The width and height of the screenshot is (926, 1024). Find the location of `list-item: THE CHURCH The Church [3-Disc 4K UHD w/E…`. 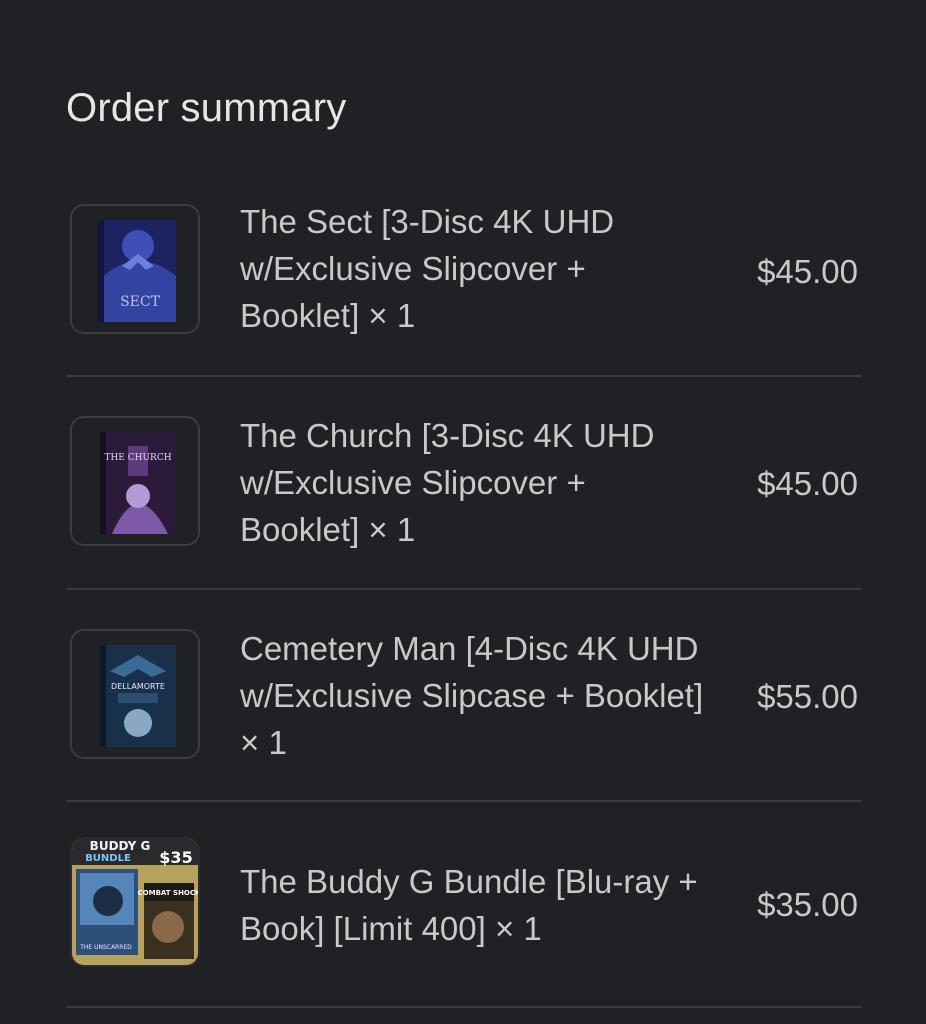

list-item: THE CHURCH The Church [3-Disc 4K UHD w/E… is located at coordinates (464, 483).